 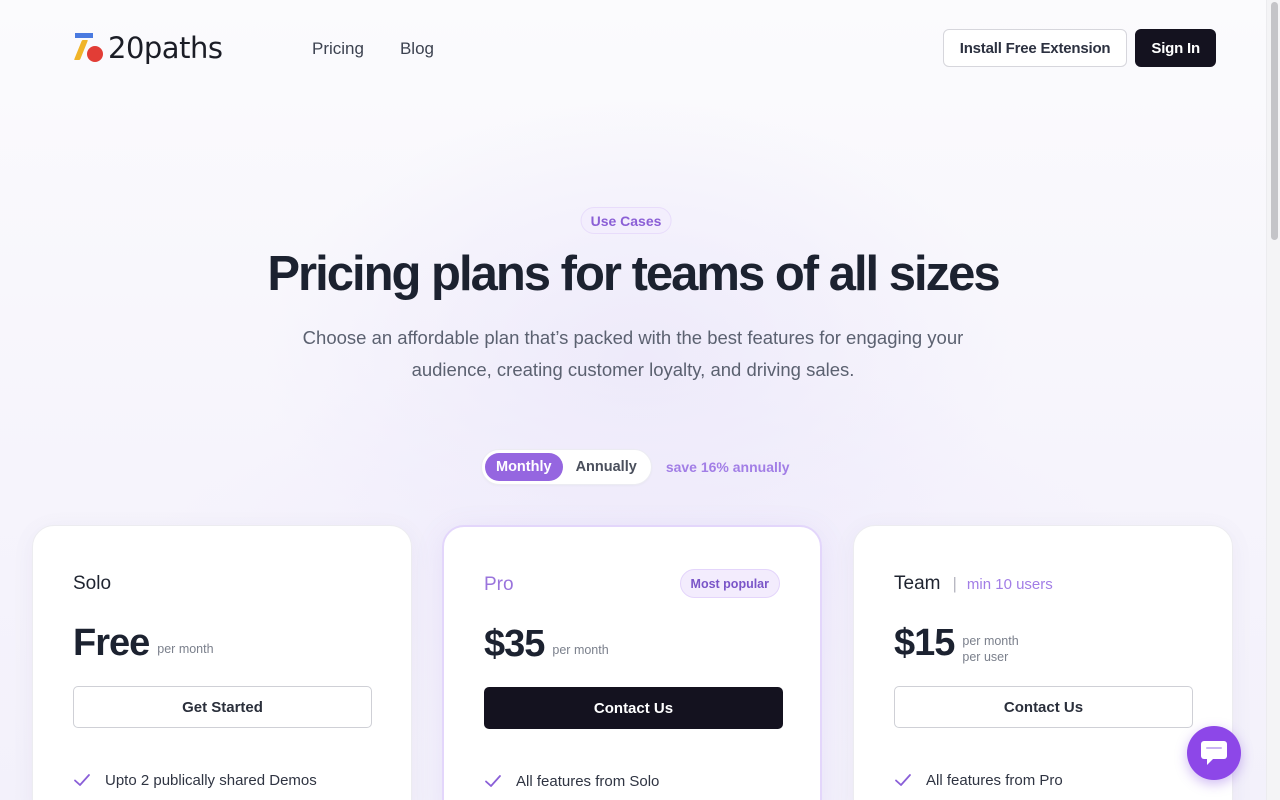 What do you see at coordinates (606, 467) in the screenshot?
I see `toggle-annually: Annually` at bounding box center [606, 467].